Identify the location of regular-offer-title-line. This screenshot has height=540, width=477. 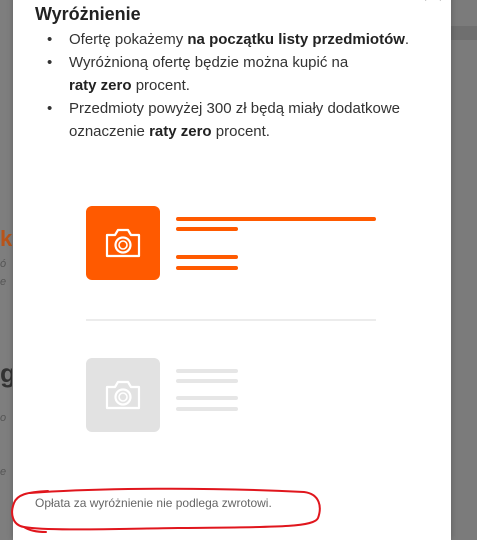
(207, 371).